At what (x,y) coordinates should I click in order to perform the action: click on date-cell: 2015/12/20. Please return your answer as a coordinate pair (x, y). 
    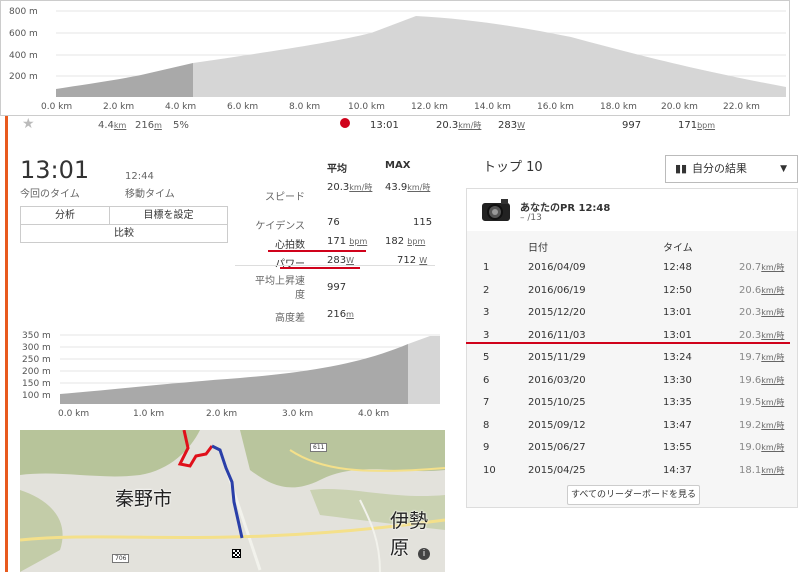
    Looking at the image, I should click on (557, 312).